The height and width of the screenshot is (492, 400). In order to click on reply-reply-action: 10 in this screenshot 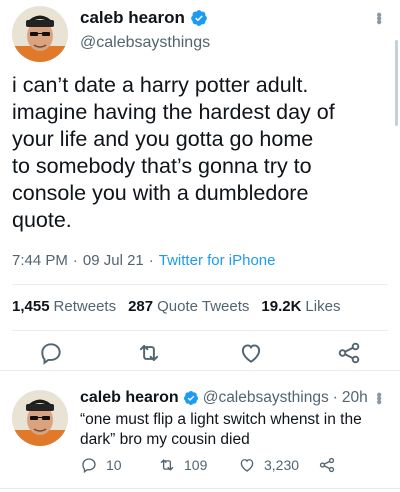, I will do `click(101, 465)`.